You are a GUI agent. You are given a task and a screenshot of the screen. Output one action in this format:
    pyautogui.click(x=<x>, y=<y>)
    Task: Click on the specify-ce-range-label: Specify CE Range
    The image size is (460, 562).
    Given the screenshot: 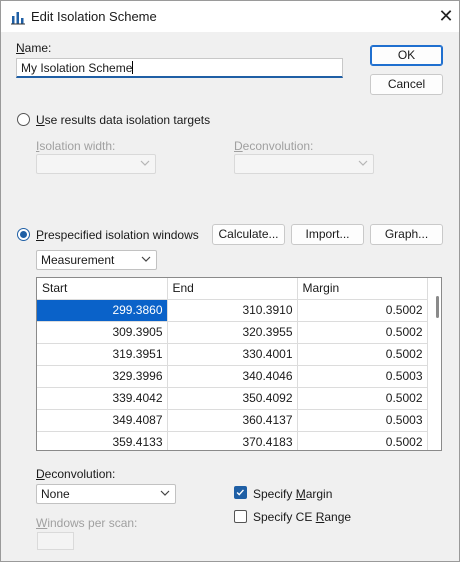 What is the action you would take?
    pyautogui.click(x=302, y=517)
    